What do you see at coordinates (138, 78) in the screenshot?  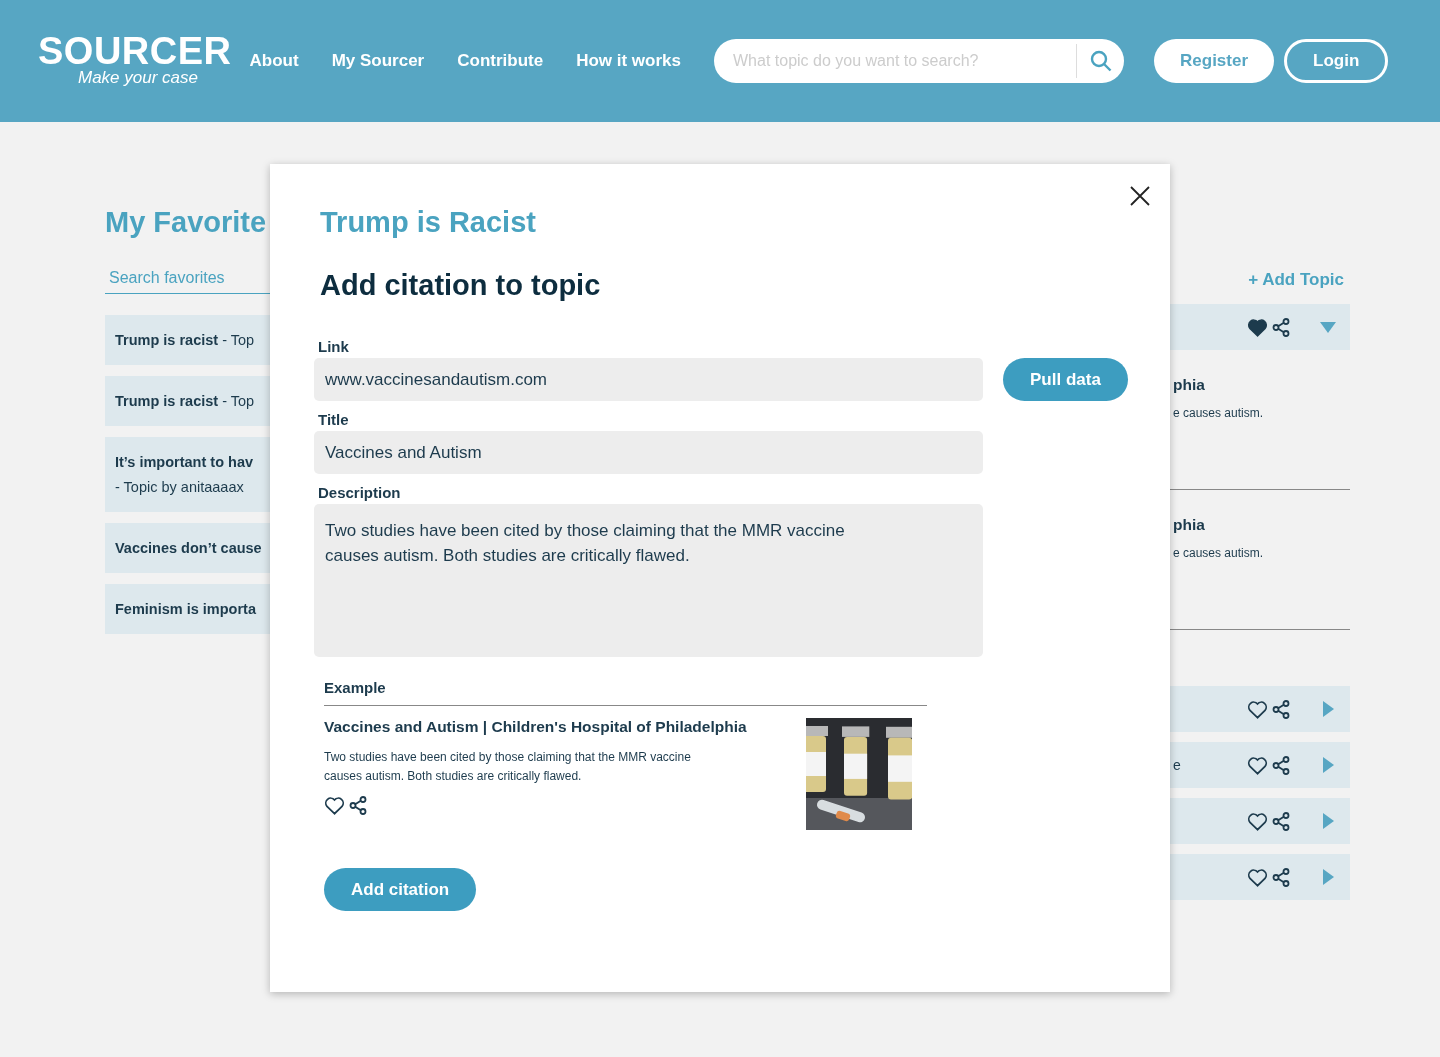 I see `logo-tagline: Make your case` at bounding box center [138, 78].